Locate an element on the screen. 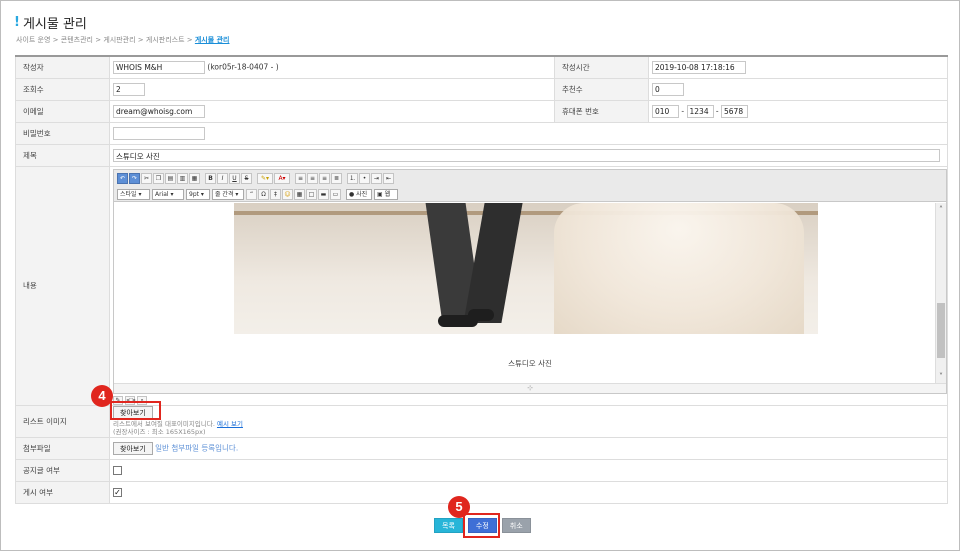  align-center-icon: ≡ is located at coordinates (312, 178).